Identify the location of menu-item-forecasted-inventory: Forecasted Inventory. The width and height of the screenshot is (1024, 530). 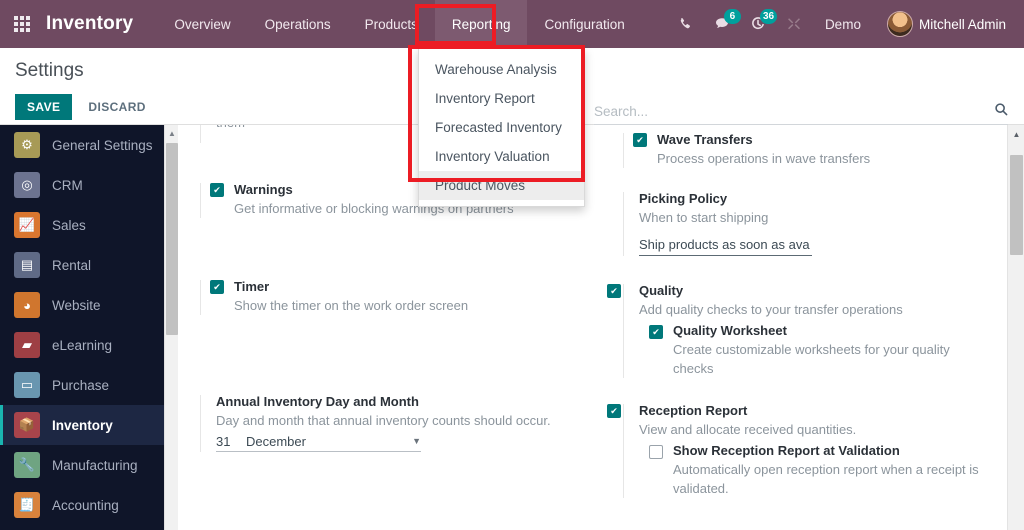
(501, 127).